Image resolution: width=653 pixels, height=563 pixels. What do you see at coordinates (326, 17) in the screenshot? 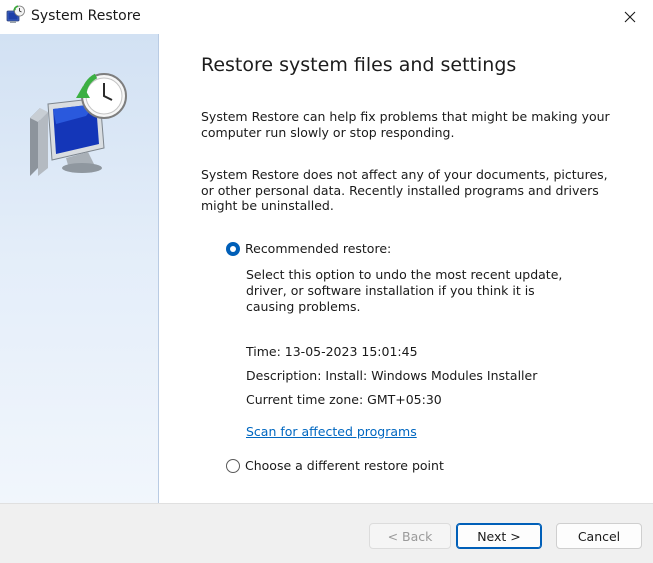
I see `title-bar: System Restore` at bounding box center [326, 17].